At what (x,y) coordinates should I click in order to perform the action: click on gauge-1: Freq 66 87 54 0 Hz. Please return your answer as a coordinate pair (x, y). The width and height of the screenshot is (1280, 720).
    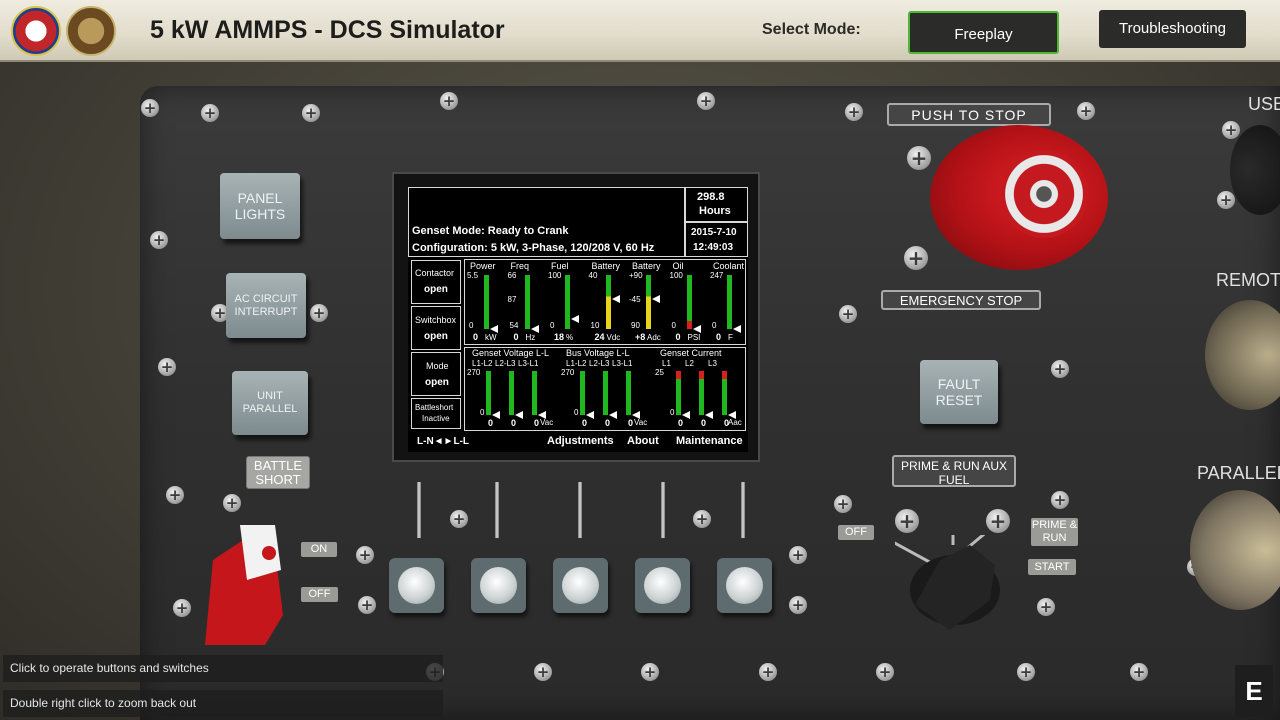
    Looking at the image, I should click on (527, 302).